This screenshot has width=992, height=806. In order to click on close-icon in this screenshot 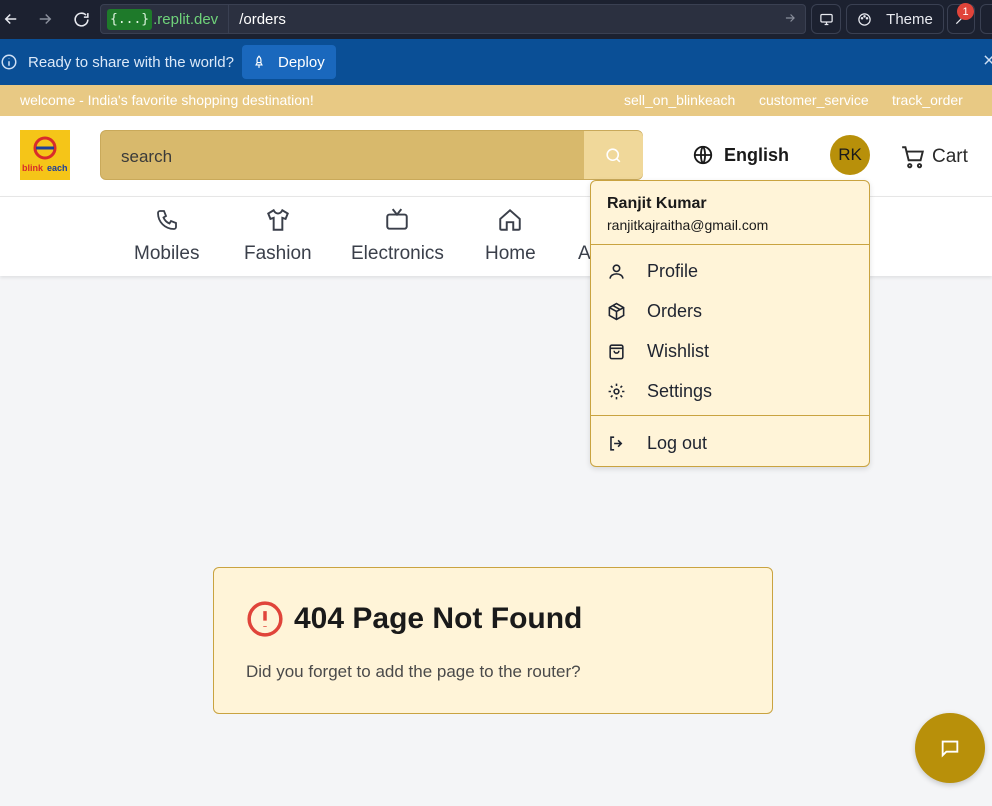, I will do `click(987, 62)`.